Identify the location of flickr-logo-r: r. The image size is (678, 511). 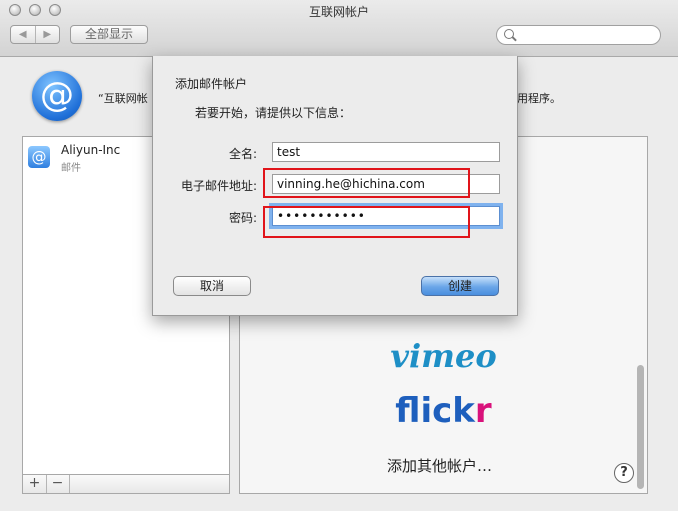
(483, 411).